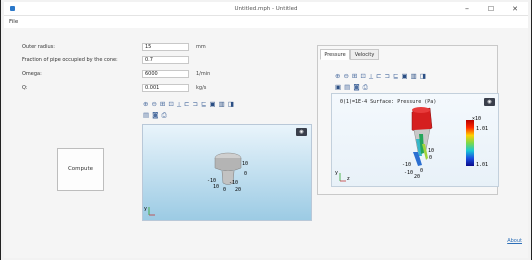  What do you see at coordinates (338, 87) in the screenshot?
I see `transparency-icon: ▣` at bounding box center [338, 87].